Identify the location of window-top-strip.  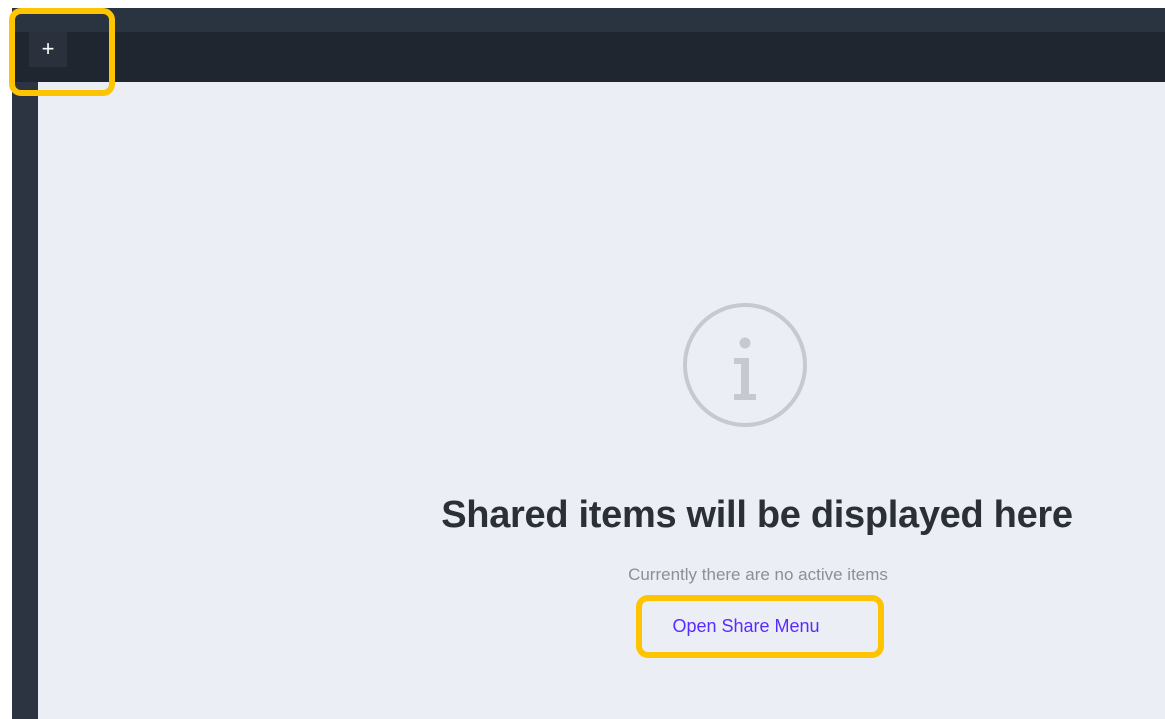
(588, 20).